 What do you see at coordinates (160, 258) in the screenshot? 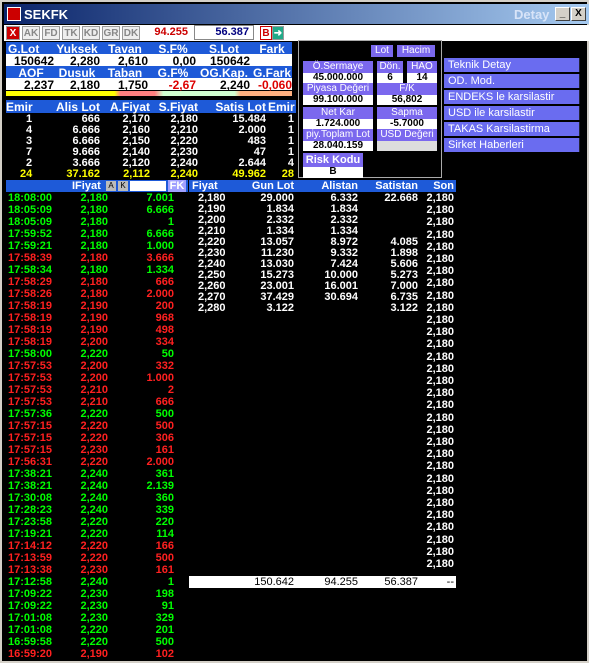
I see `trade-lot: 3.666` at bounding box center [160, 258].